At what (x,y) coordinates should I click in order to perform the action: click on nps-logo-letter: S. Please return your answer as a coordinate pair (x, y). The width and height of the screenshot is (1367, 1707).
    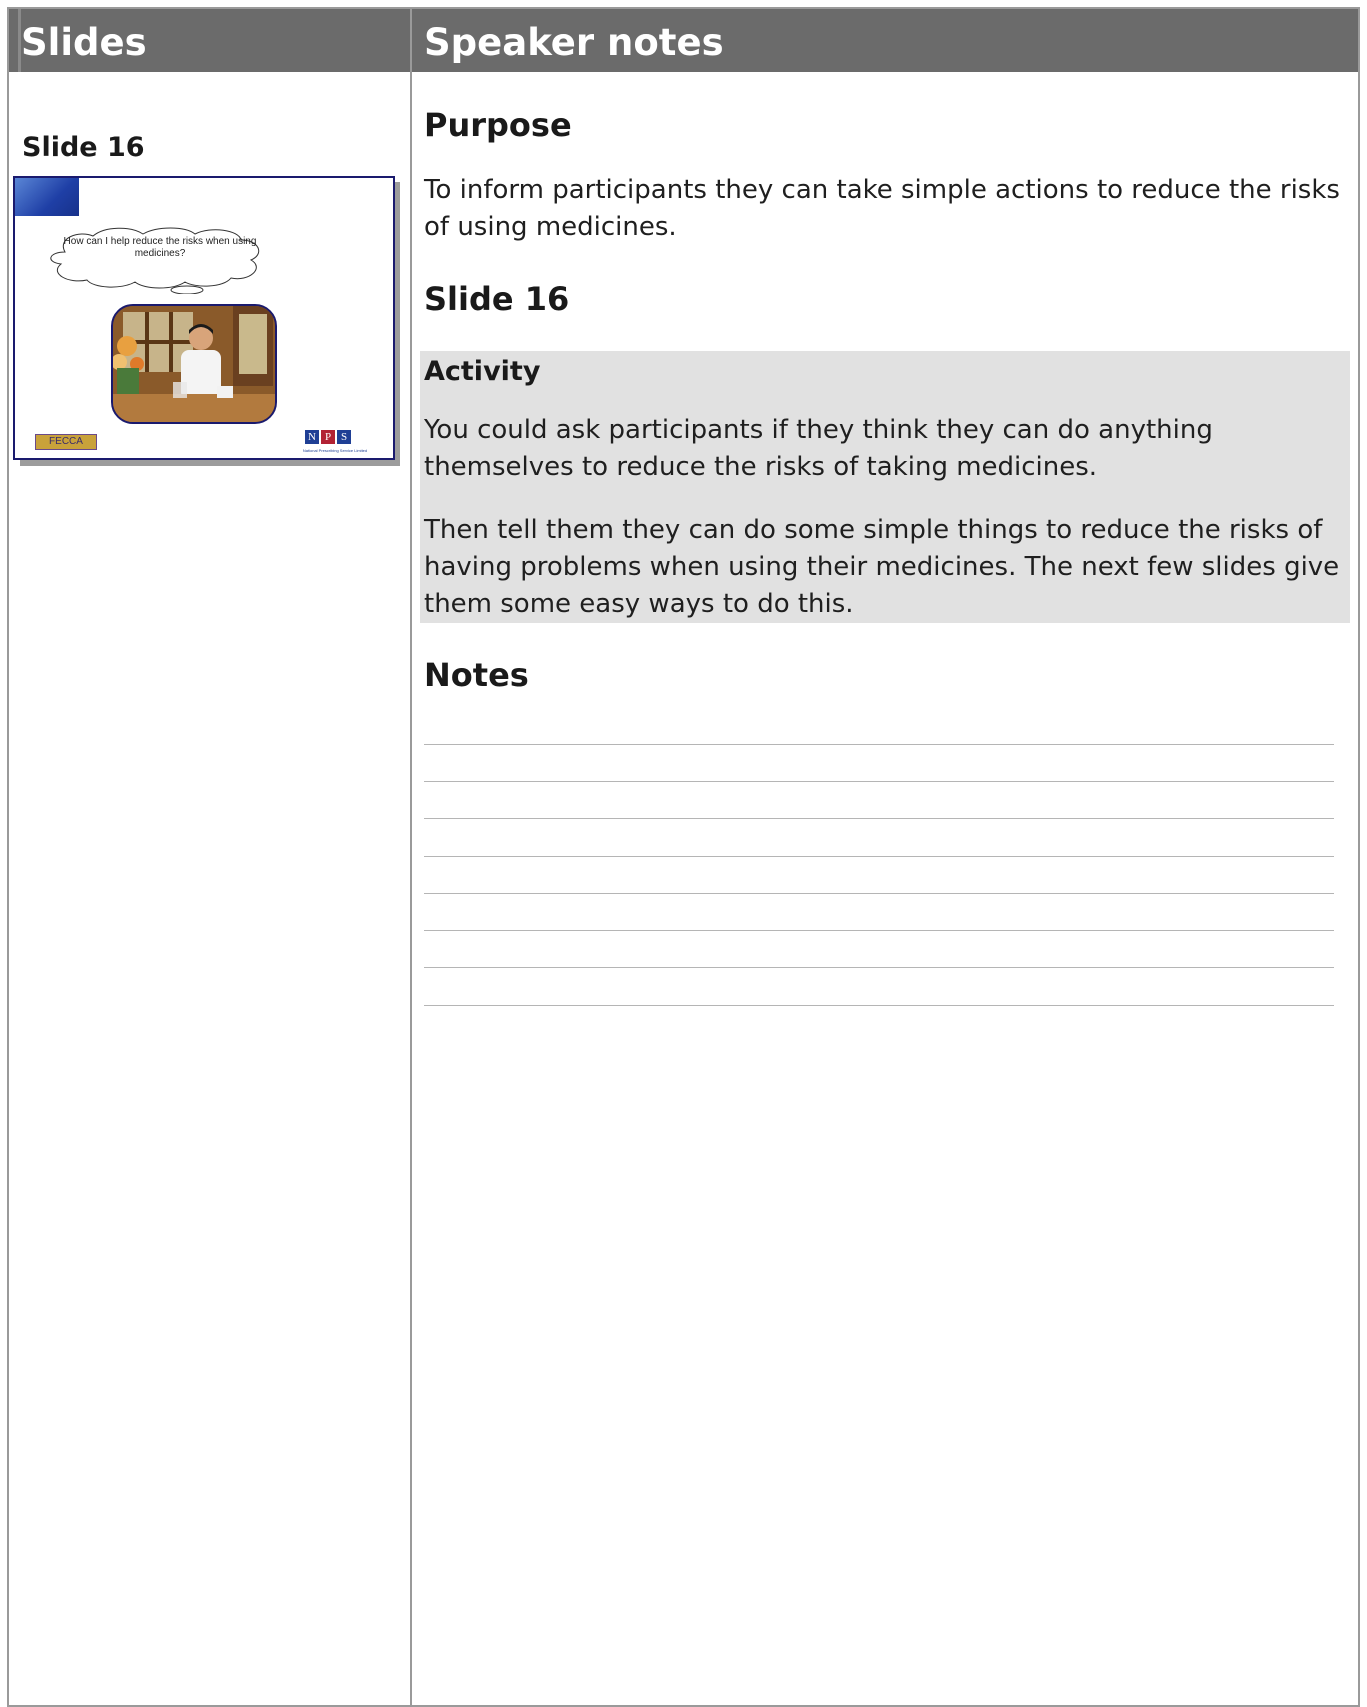
    Looking at the image, I should click on (344, 437).